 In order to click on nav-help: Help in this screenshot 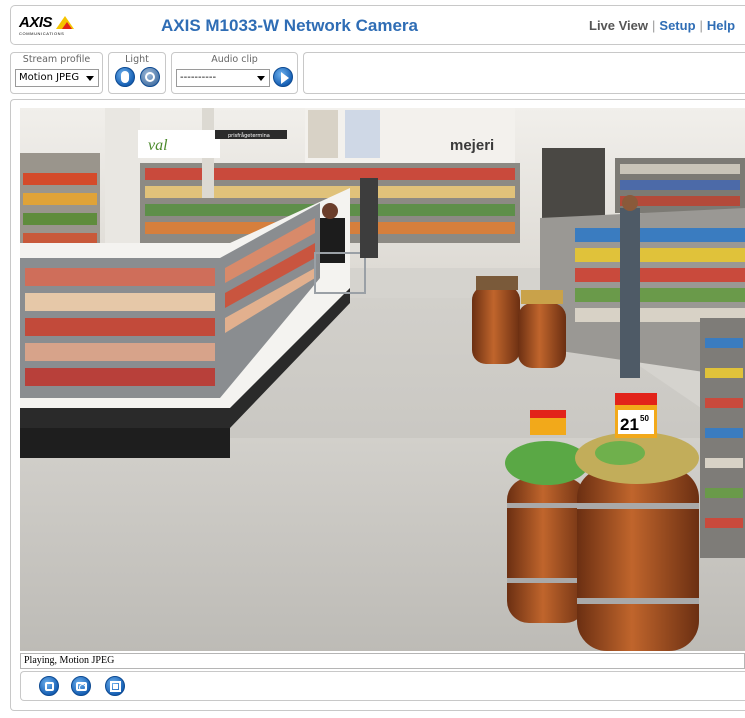, I will do `click(721, 25)`.